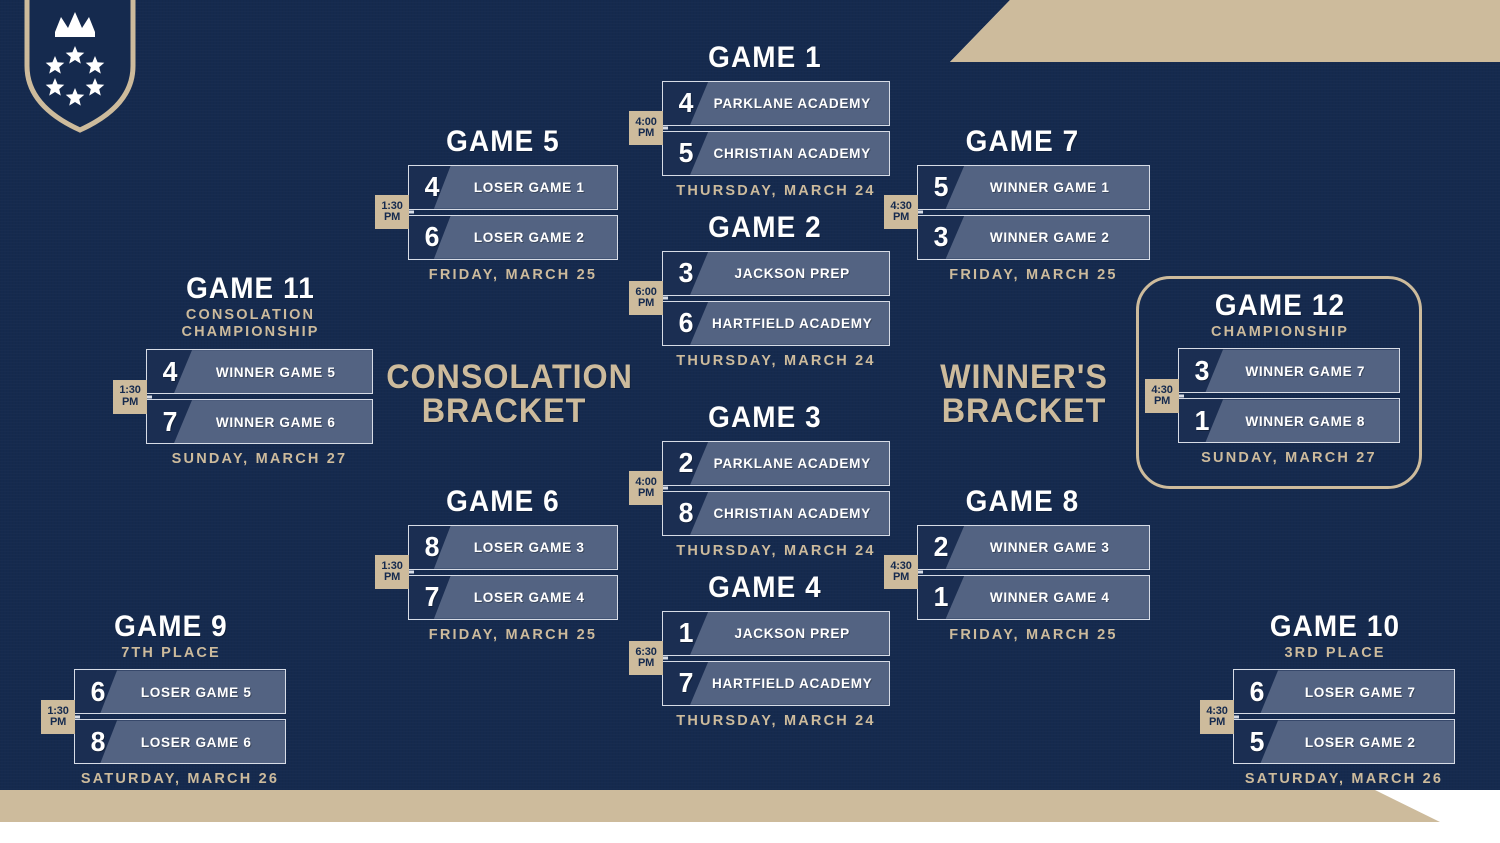 The height and width of the screenshot is (843, 1500). What do you see at coordinates (503, 141) in the screenshot?
I see `game-title: GAME 5` at bounding box center [503, 141].